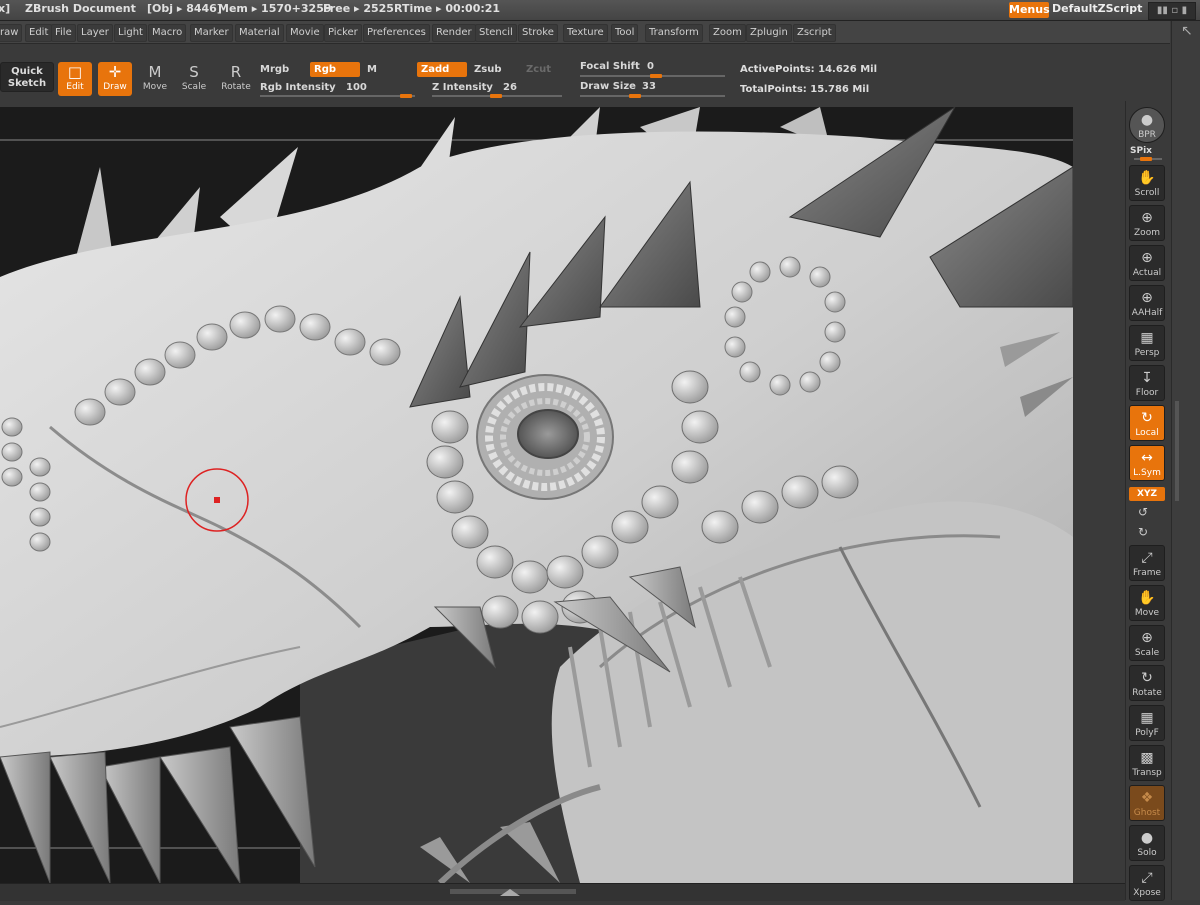  I want to click on menu-zoom: Zoom, so click(727, 33).